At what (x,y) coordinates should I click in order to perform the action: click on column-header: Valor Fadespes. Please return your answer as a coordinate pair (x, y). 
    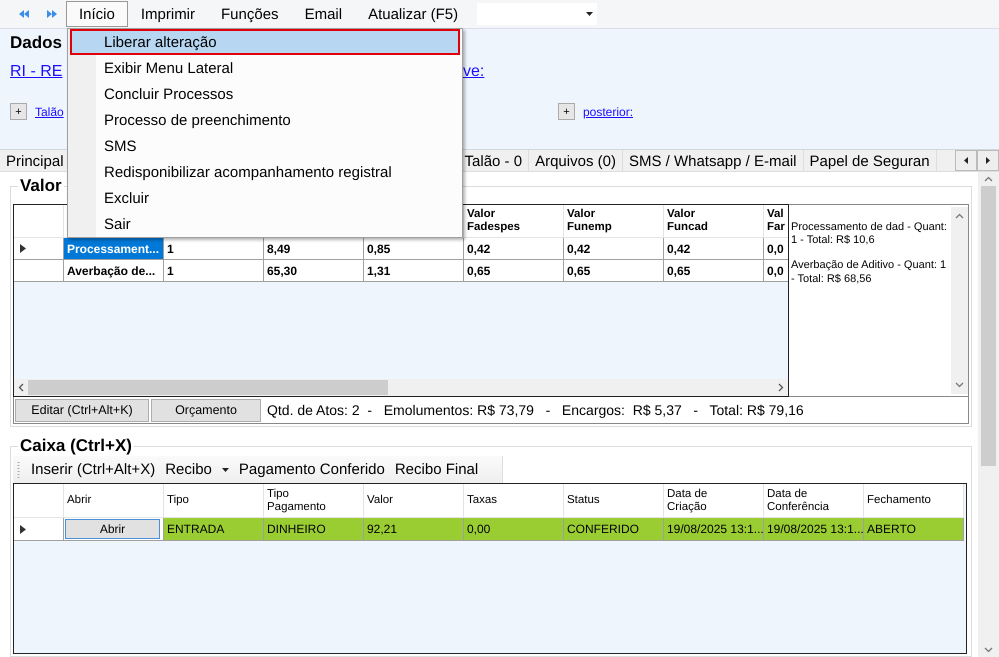
    Looking at the image, I should click on (514, 221).